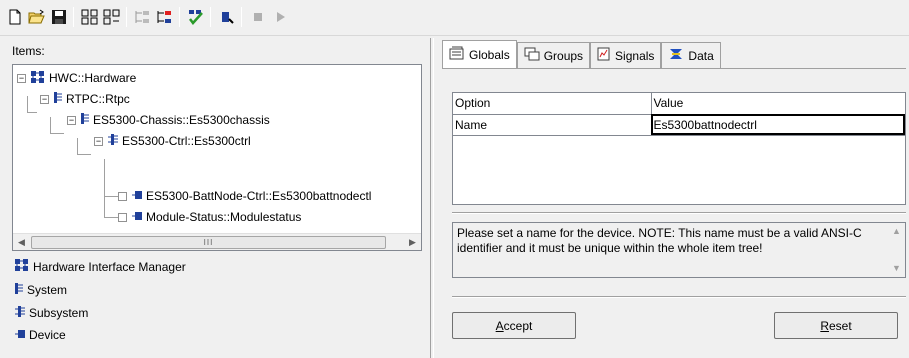  I want to click on scroll-right-icon: ▶, so click(412, 242).